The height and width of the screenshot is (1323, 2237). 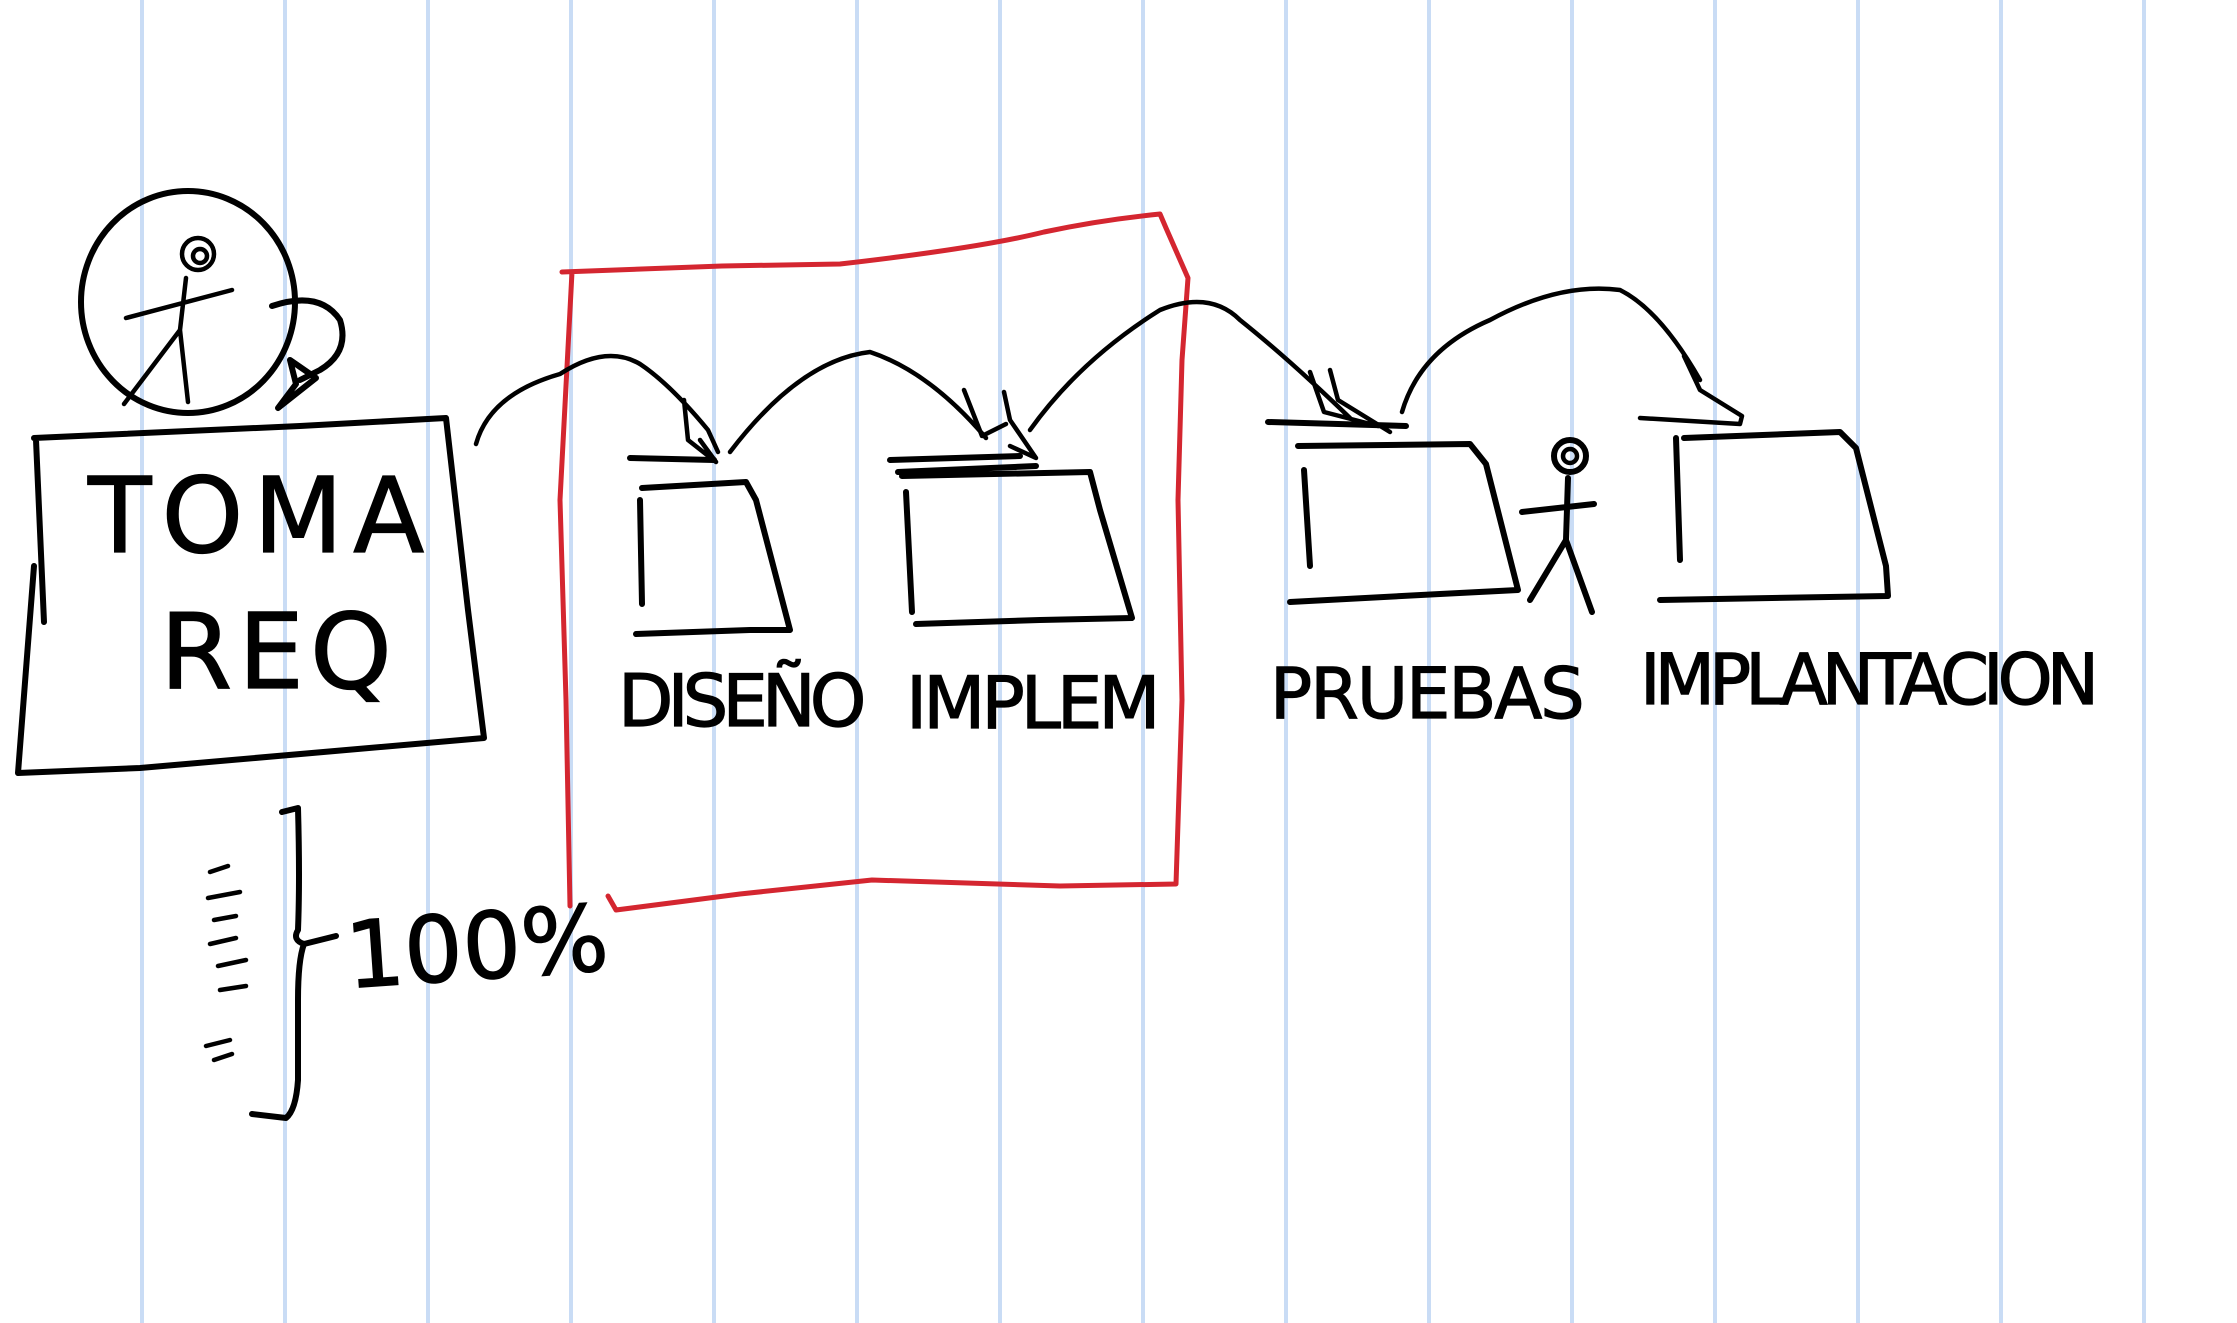 What do you see at coordinates (883, 405) in the screenshot?
I see `arrow-design-to-impl` at bounding box center [883, 405].